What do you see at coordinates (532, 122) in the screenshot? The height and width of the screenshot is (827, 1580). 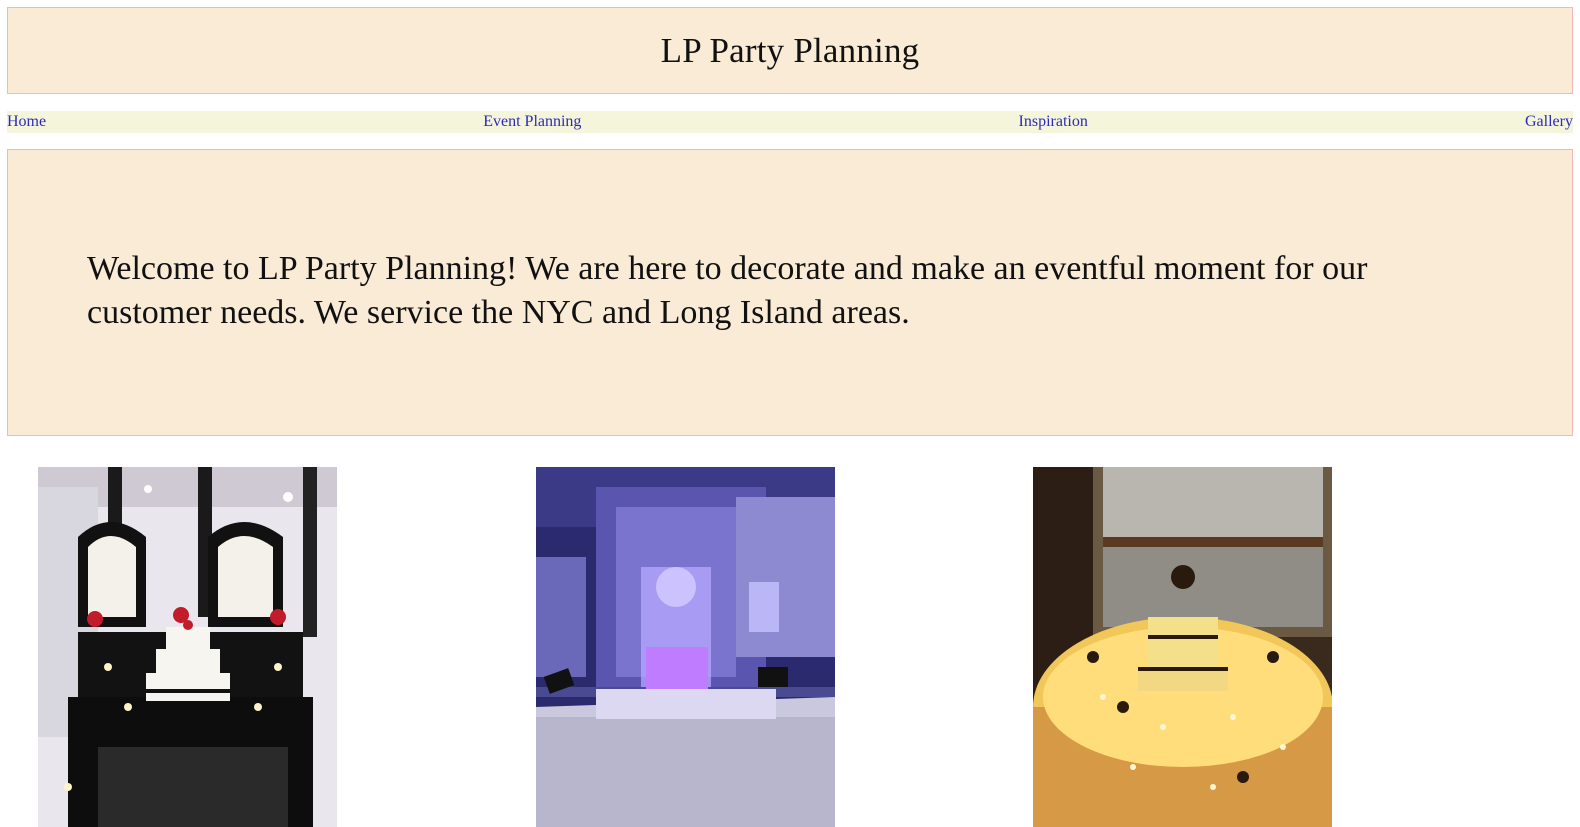 I see `nav-link-event-planning: Event Planning` at bounding box center [532, 122].